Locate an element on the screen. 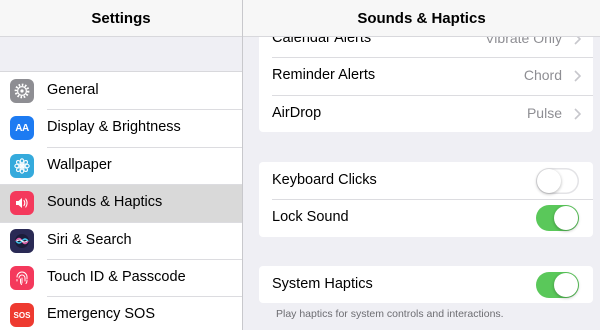 Image resolution: width=600 pixels, height=330 pixels. system-haptics-toggle is located at coordinates (557, 285).